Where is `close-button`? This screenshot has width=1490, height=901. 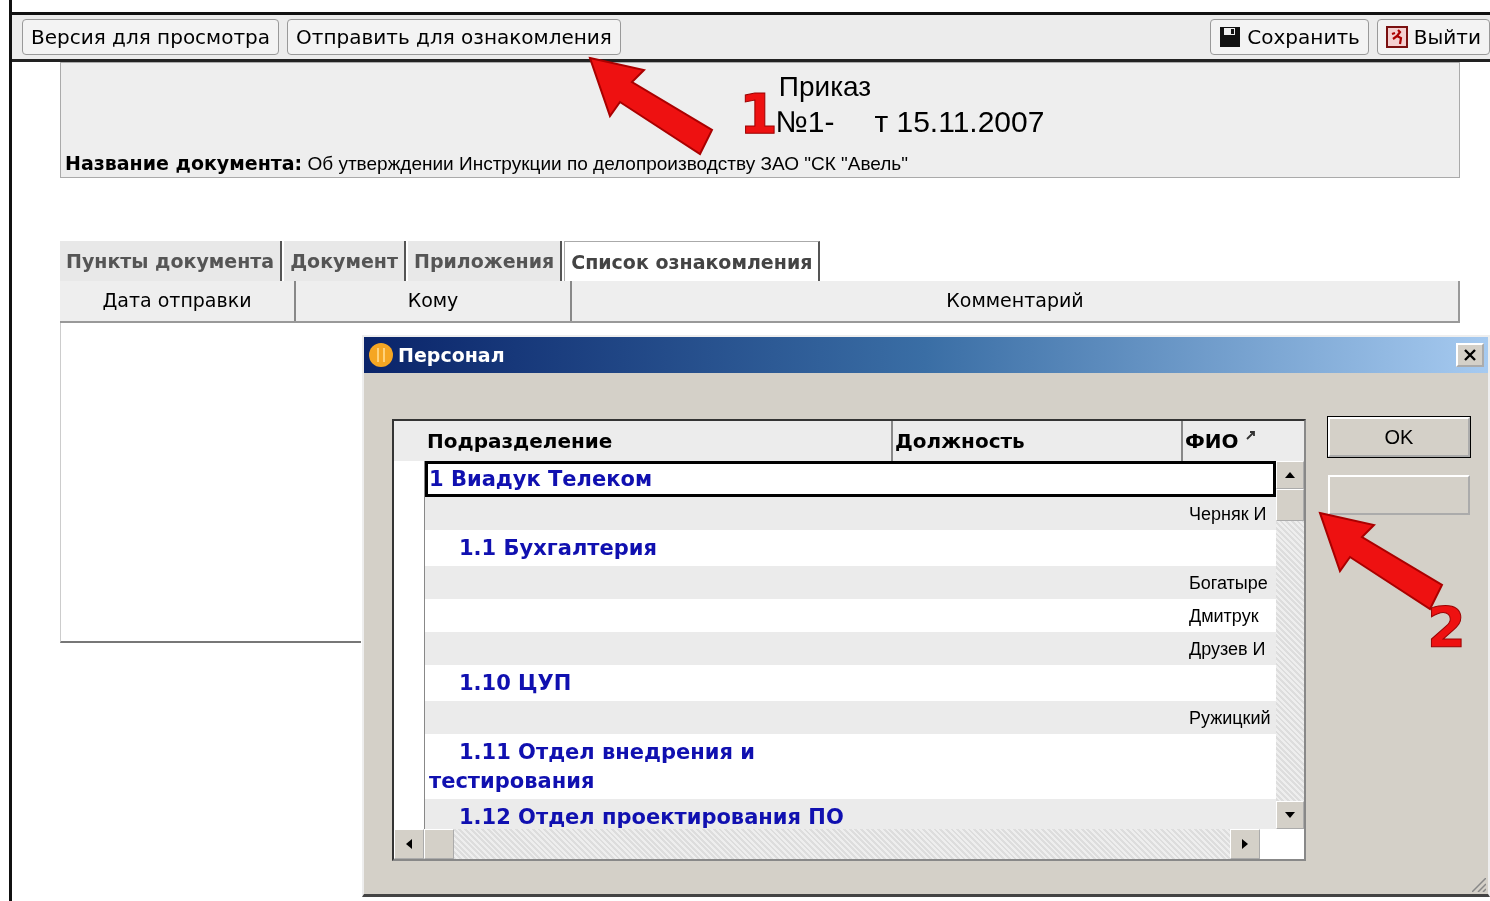 close-button is located at coordinates (1470, 355).